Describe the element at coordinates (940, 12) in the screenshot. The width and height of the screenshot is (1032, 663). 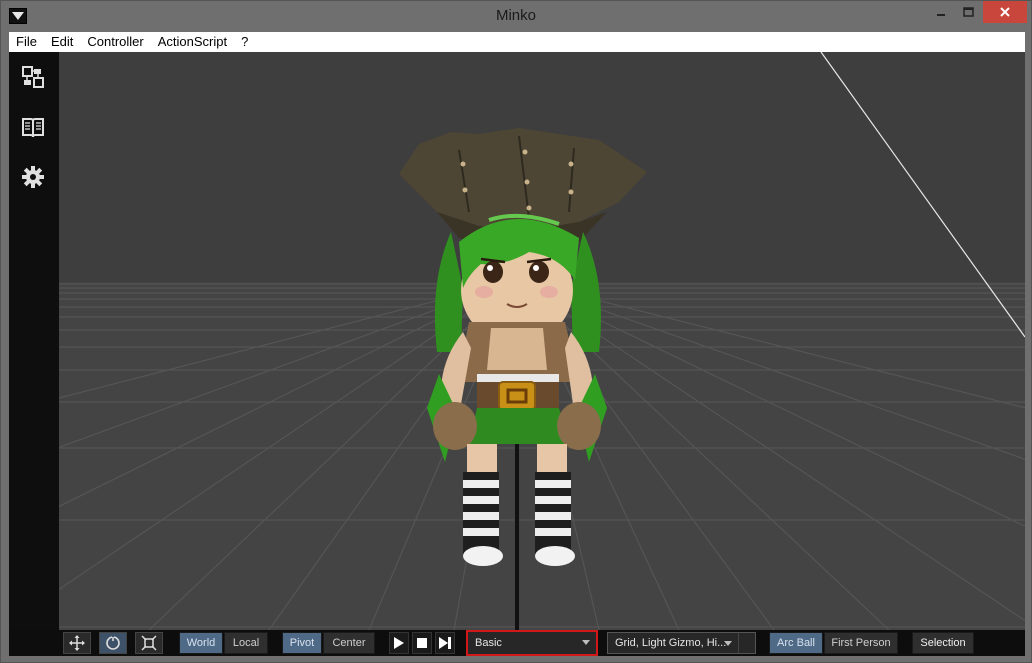
I see `minimize-button` at that location.